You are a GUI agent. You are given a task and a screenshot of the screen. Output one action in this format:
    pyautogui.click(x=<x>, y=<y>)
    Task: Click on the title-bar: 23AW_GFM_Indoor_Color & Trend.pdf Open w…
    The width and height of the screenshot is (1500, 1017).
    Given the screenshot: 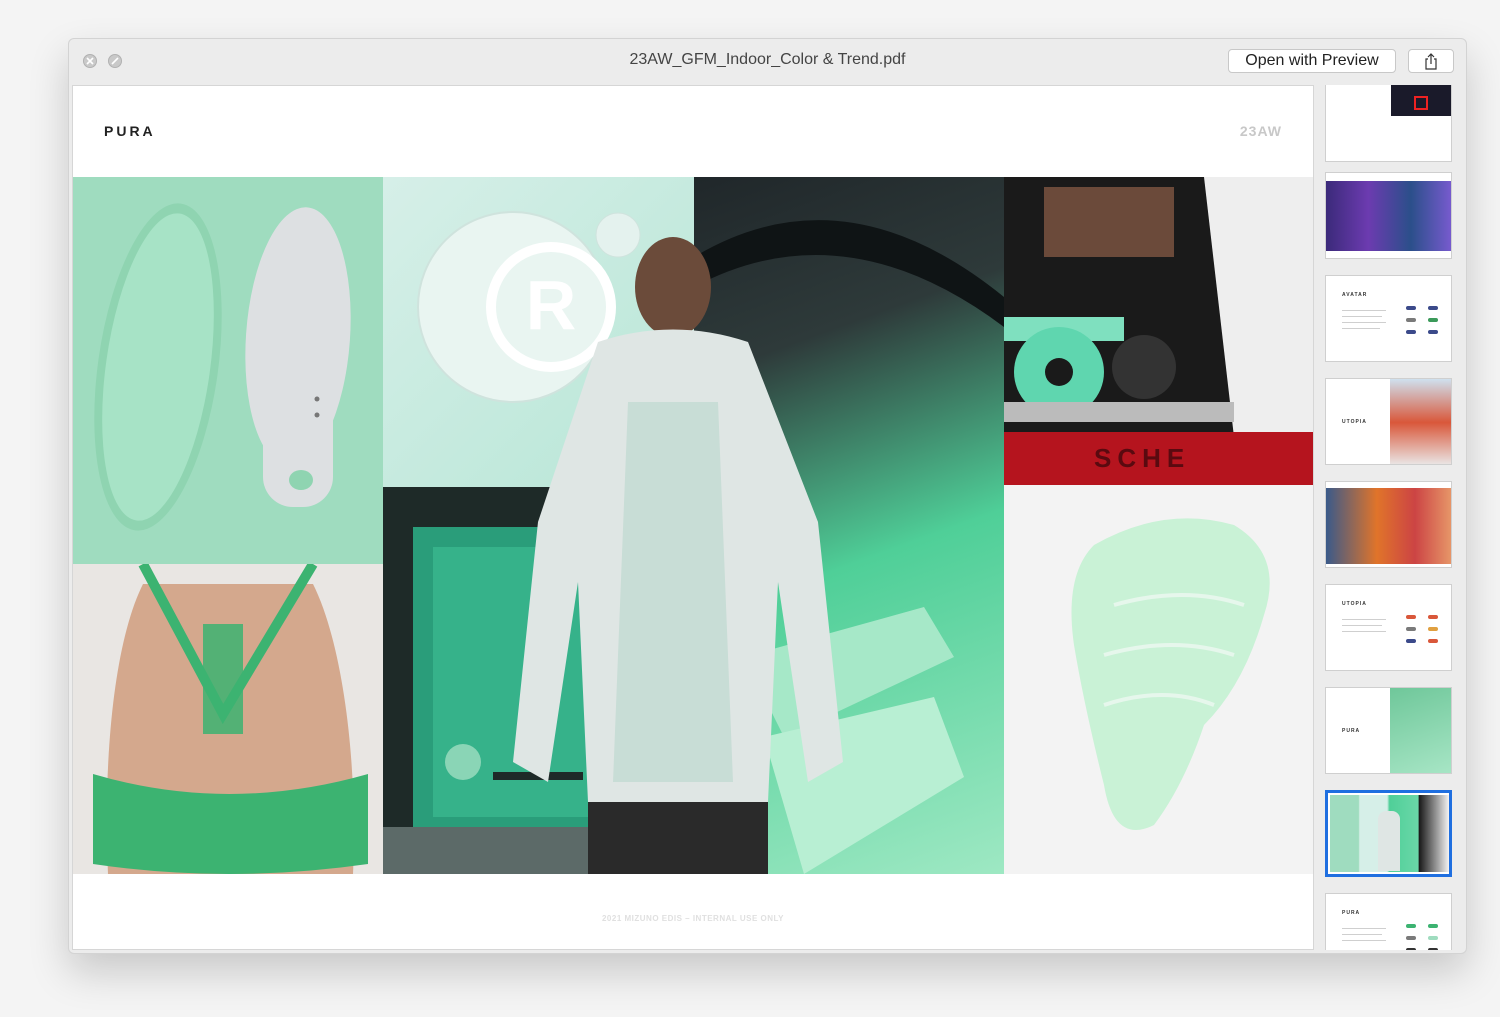 What is the action you would take?
    pyautogui.click(x=767, y=62)
    